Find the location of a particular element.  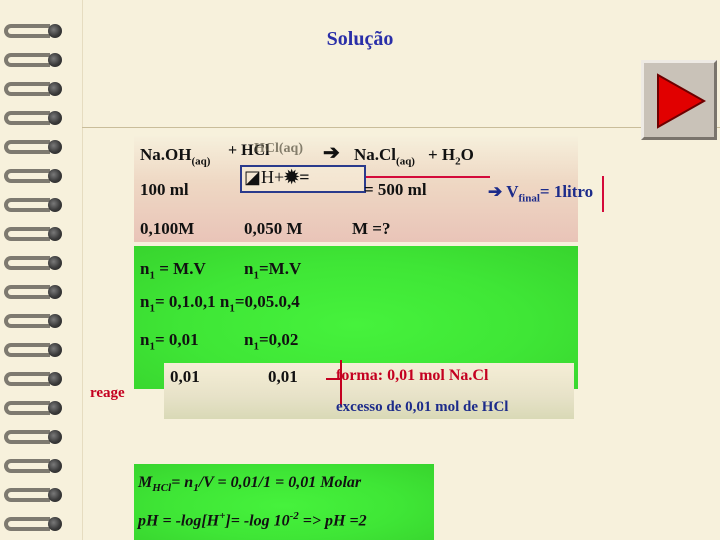

calc-row1-left: n1 = M.V is located at coordinates (173, 270).